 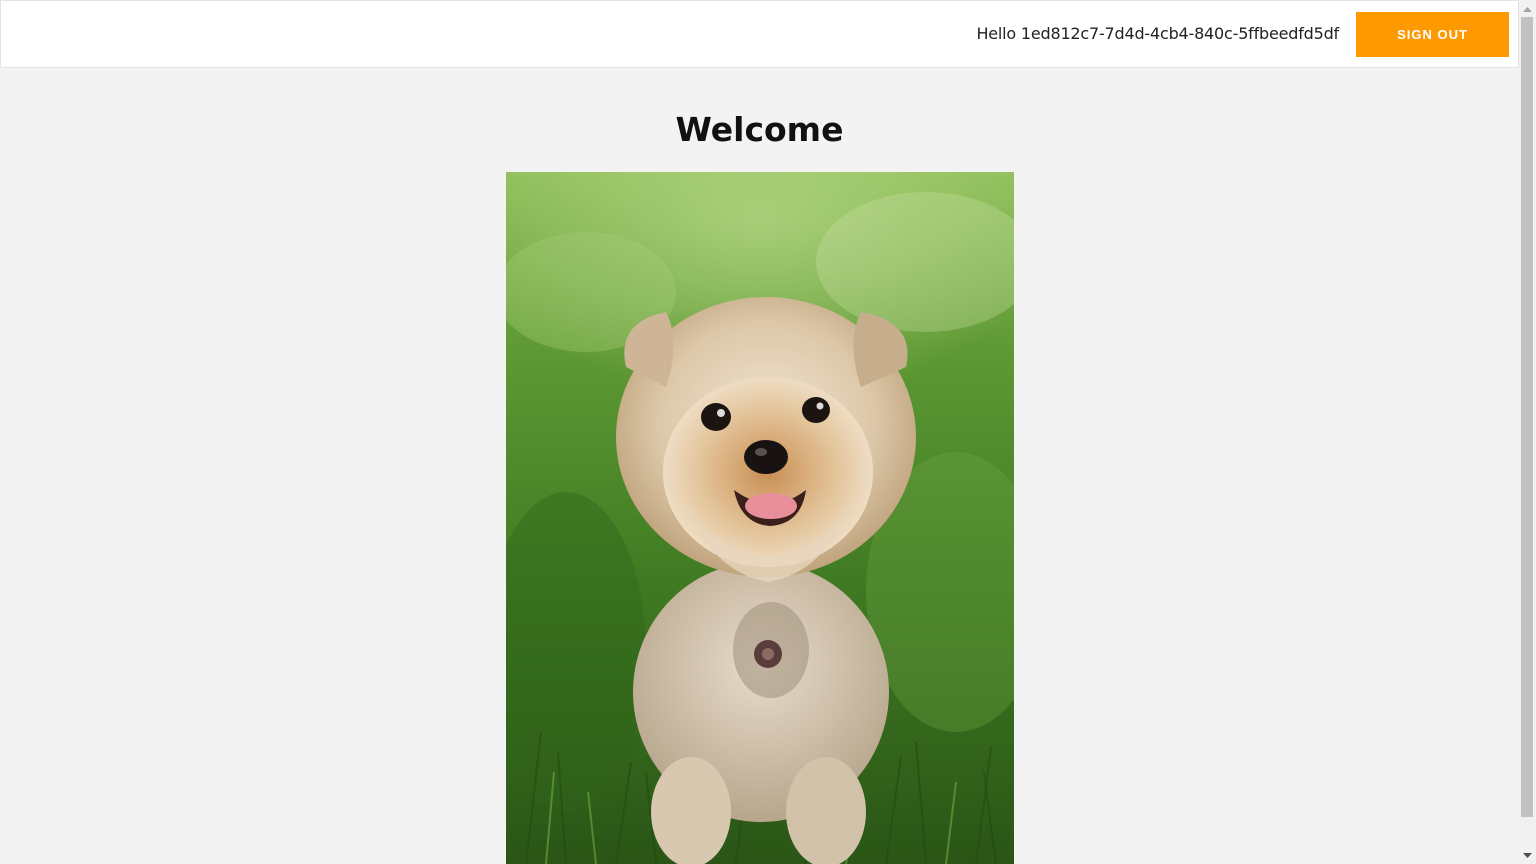 What do you see at coordinates (1527, 8) in the screenshot?
I see `chevron-up-icon` at bounding box center [1527, 8].